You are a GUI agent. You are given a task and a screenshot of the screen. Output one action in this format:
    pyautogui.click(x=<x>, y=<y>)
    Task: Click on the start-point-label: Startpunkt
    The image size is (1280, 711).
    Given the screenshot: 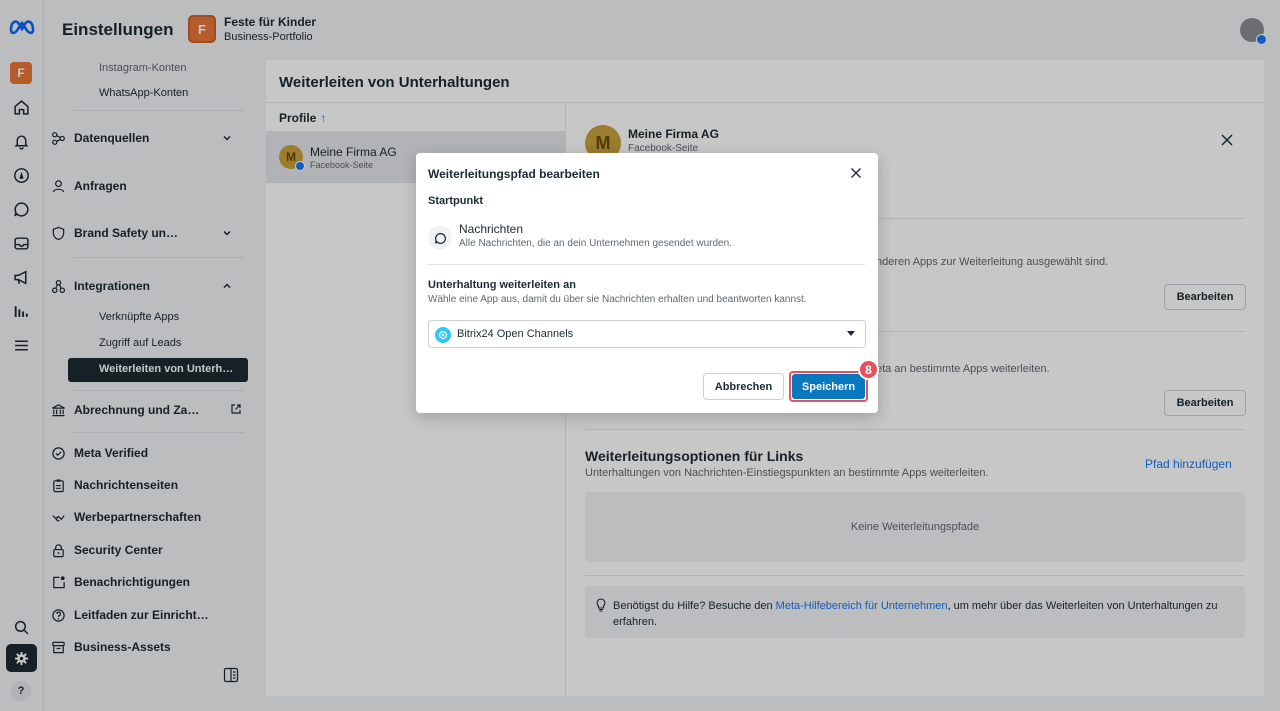 What is the action you would take?
    pyautogui.click(x=455, y=201)
    